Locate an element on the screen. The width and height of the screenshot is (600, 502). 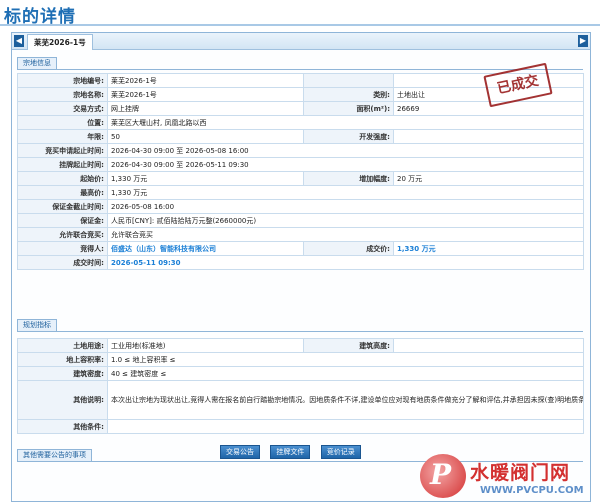
max-price-value: 1,330 万元 is located at coordinates (345, 192).